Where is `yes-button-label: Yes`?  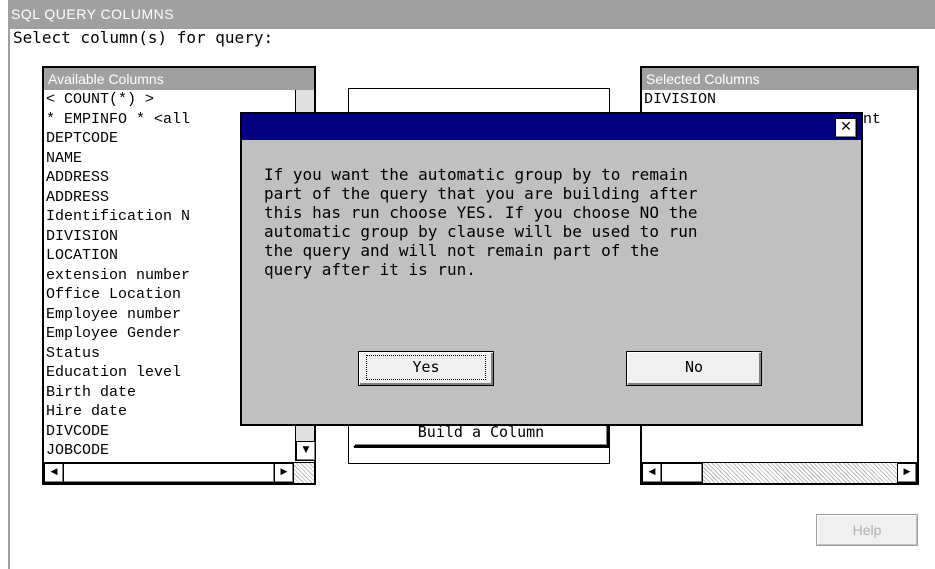
yes-button-label: Yes is located at coordinates (426, 367).